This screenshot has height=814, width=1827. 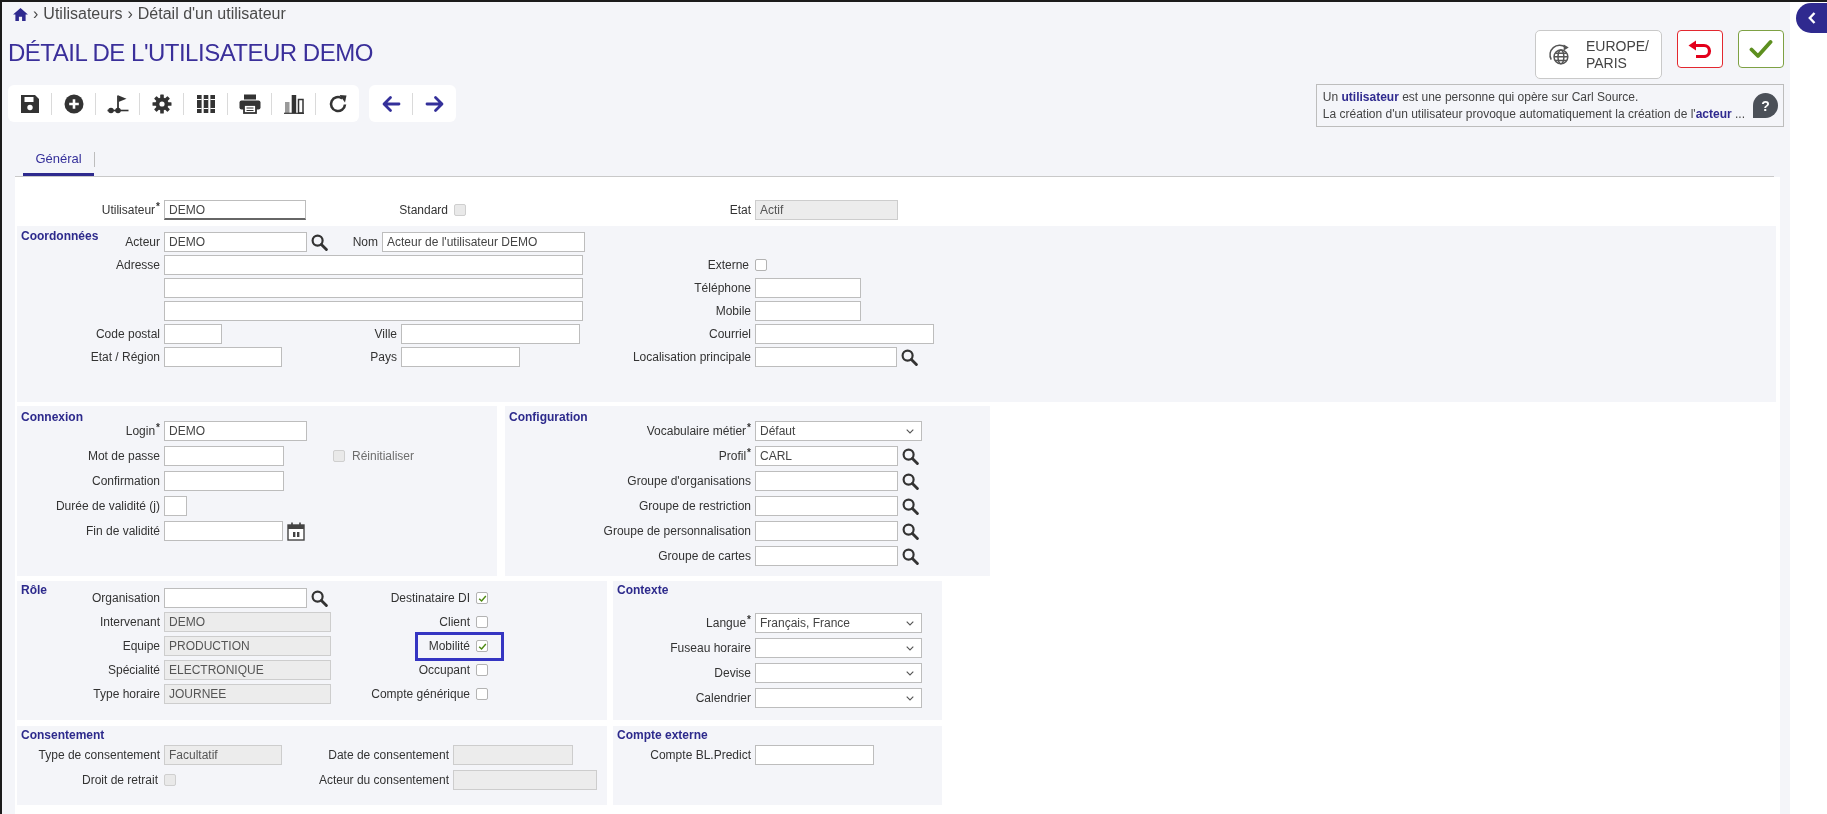 I want to click on breadcrumb-link: Utilisateurs, so click(x=83, y=14).